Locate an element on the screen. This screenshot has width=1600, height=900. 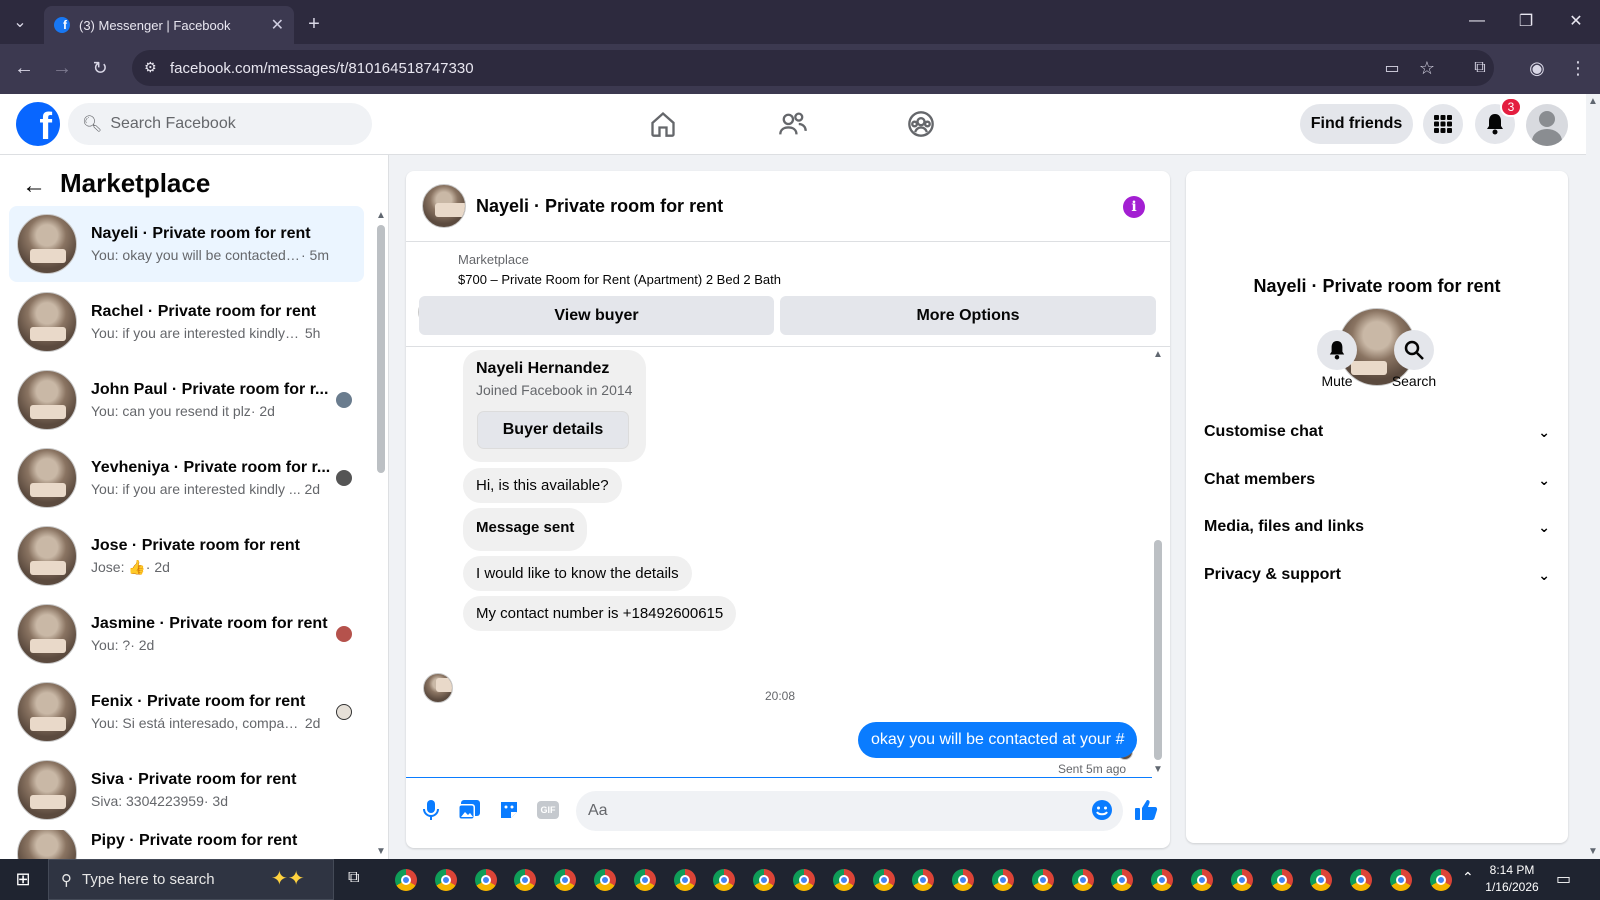
find-friends-button: Find friends is located at coordinates (1356, 124).